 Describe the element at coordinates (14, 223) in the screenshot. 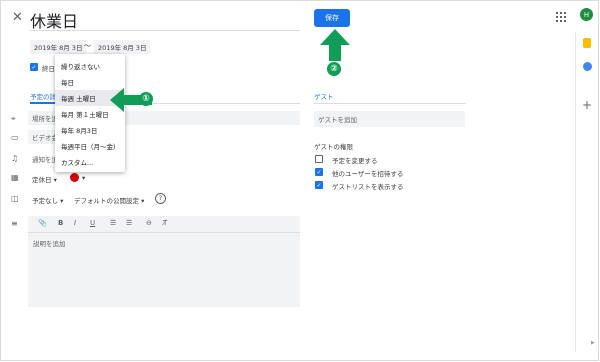

I see `description-icon: ≡` at that location.